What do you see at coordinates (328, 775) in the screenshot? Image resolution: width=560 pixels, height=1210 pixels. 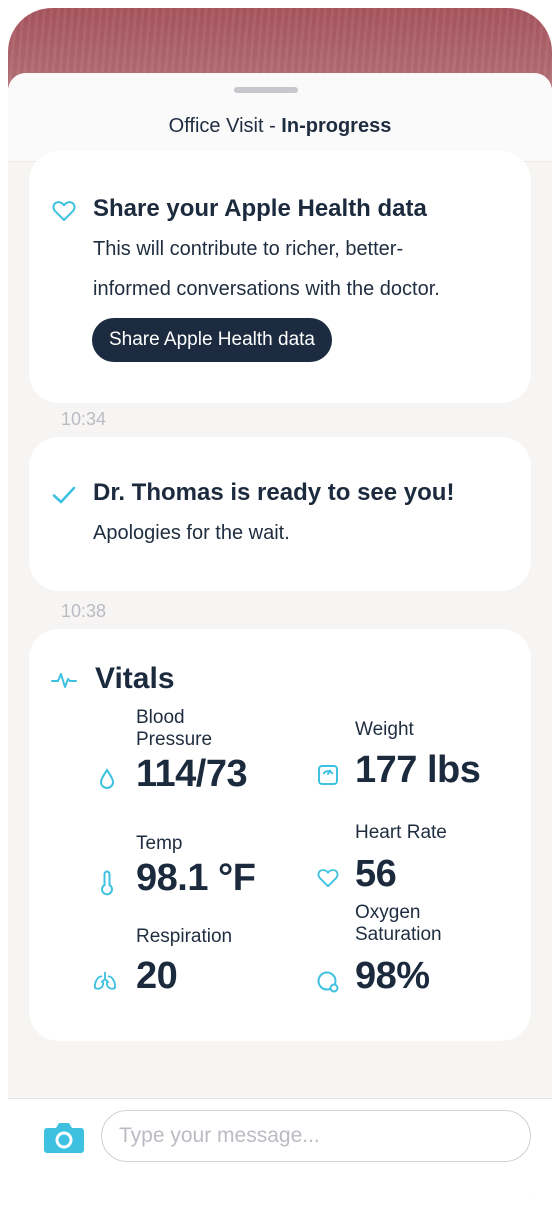 I see `scale-icon` at bounding box center [328, 775].